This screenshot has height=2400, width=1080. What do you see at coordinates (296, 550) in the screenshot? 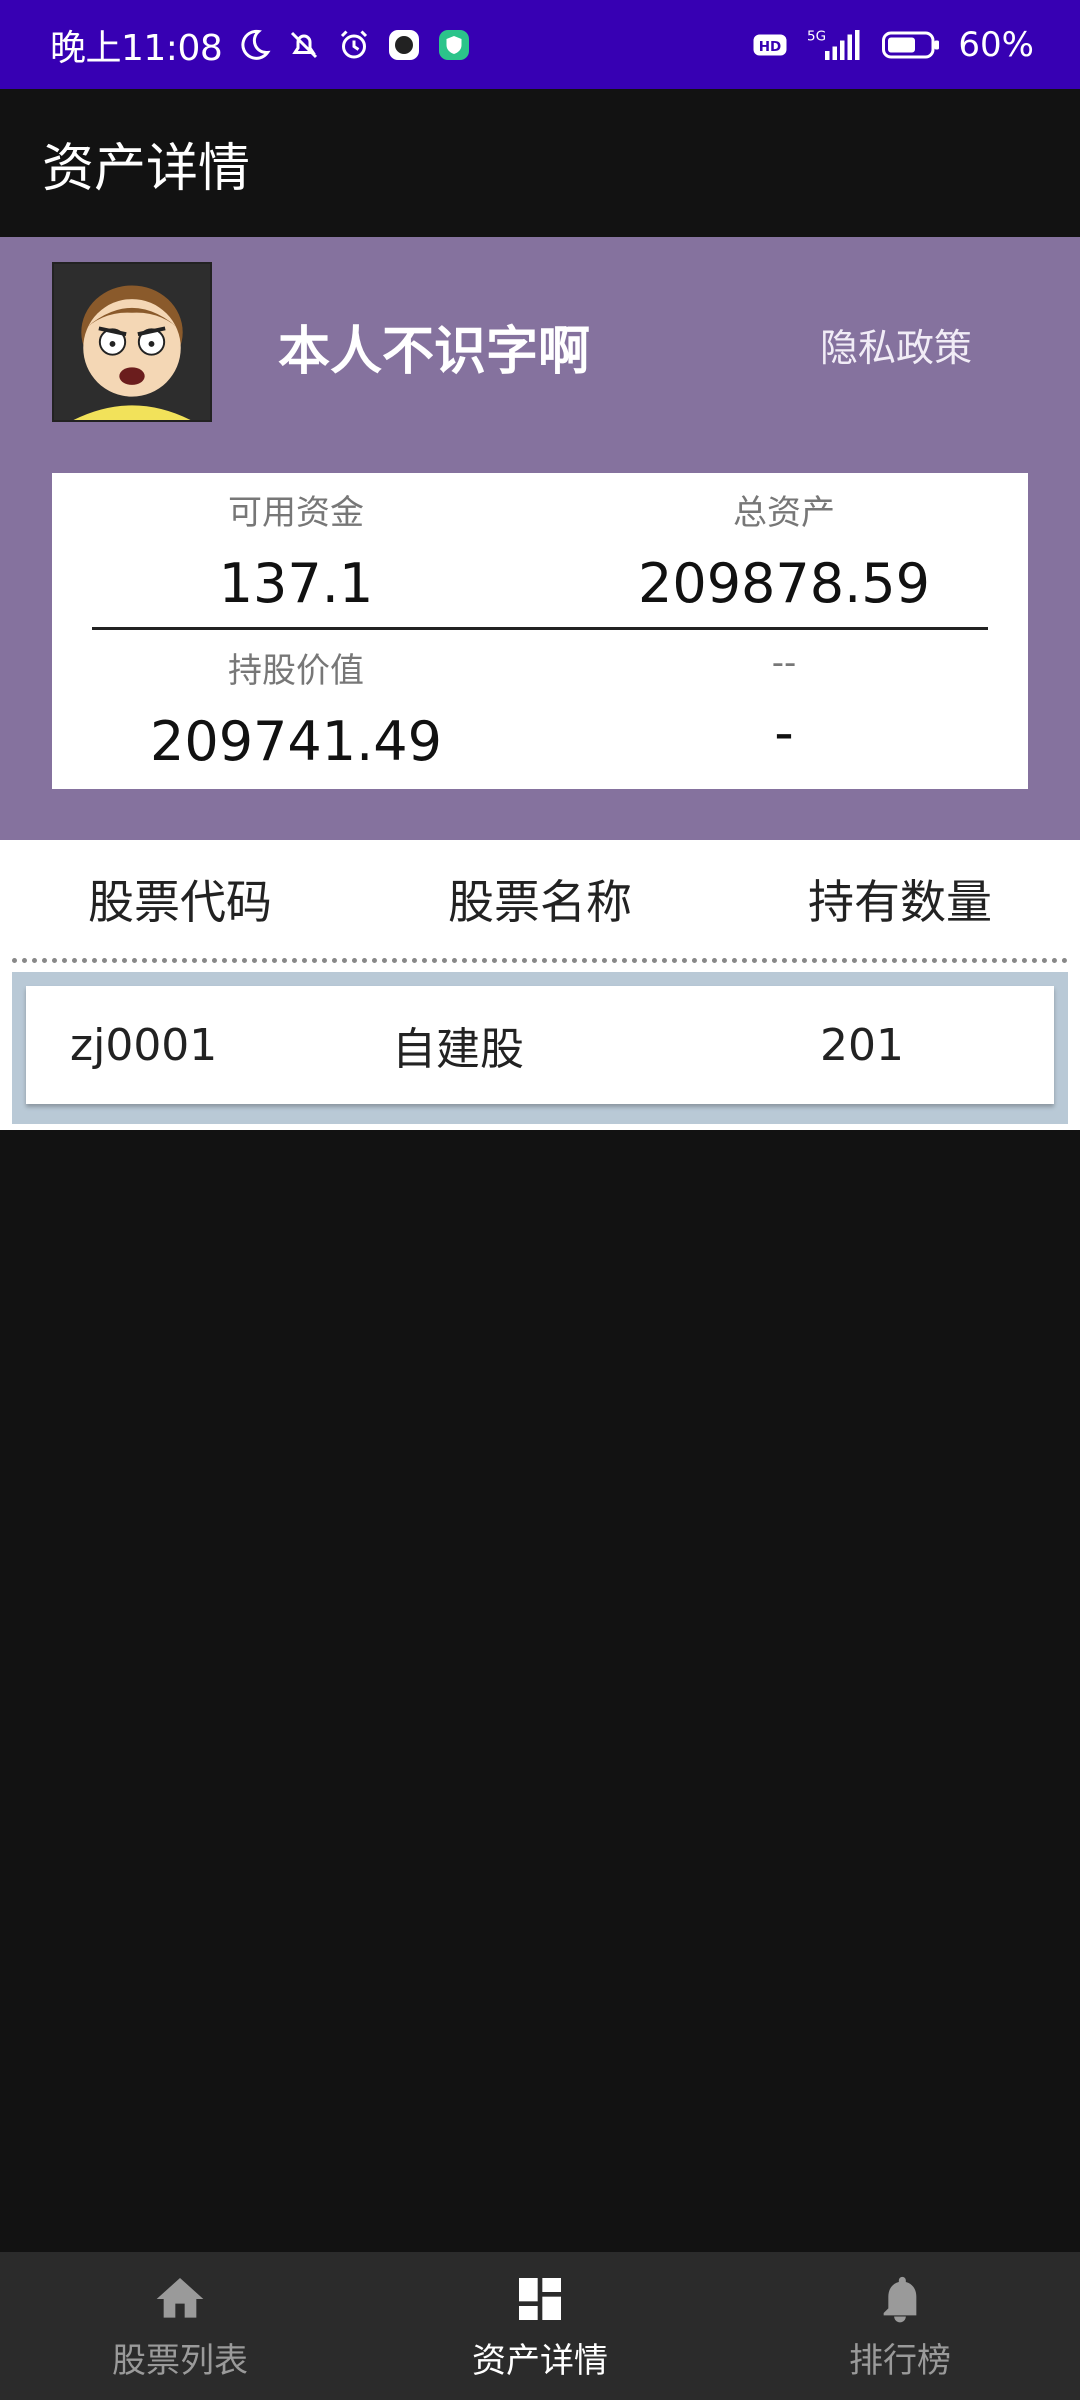
I see `available-funds: 可用资金 137.1` at bounding box center [296, 550].